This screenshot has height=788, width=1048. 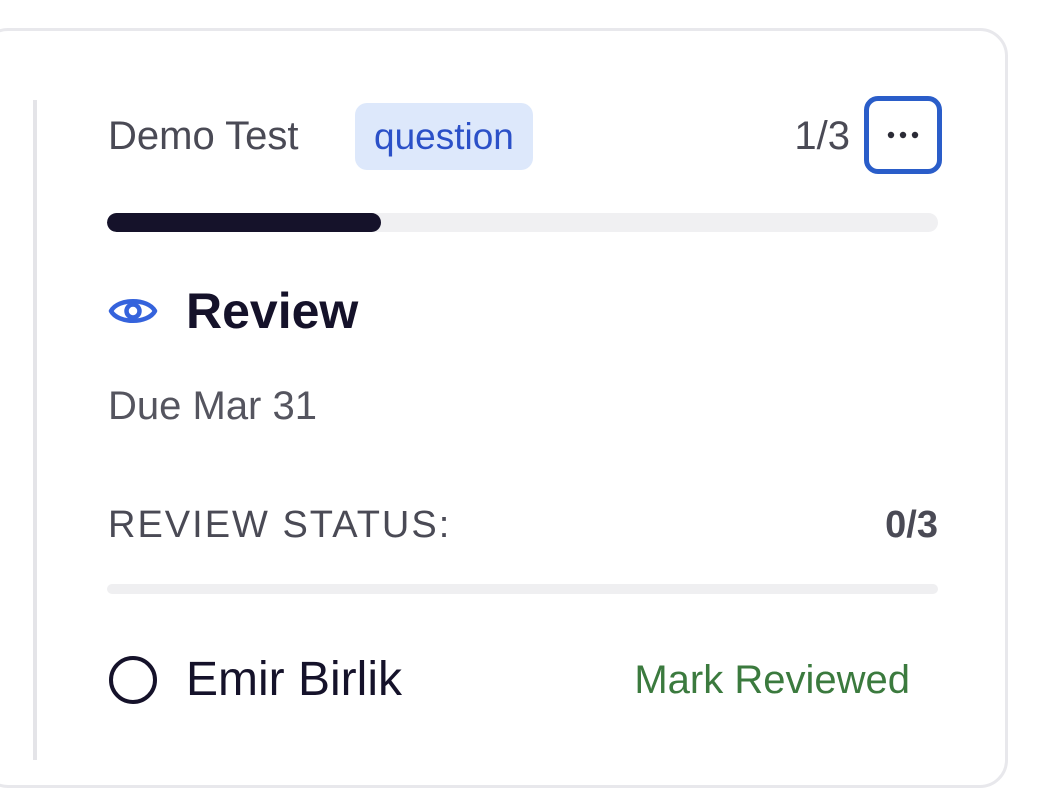 What do you see at coordinates (280, 525) in the screenshot?
I see `review-status-label: REVIEW STATUS:` at bounding box center [280, 525].